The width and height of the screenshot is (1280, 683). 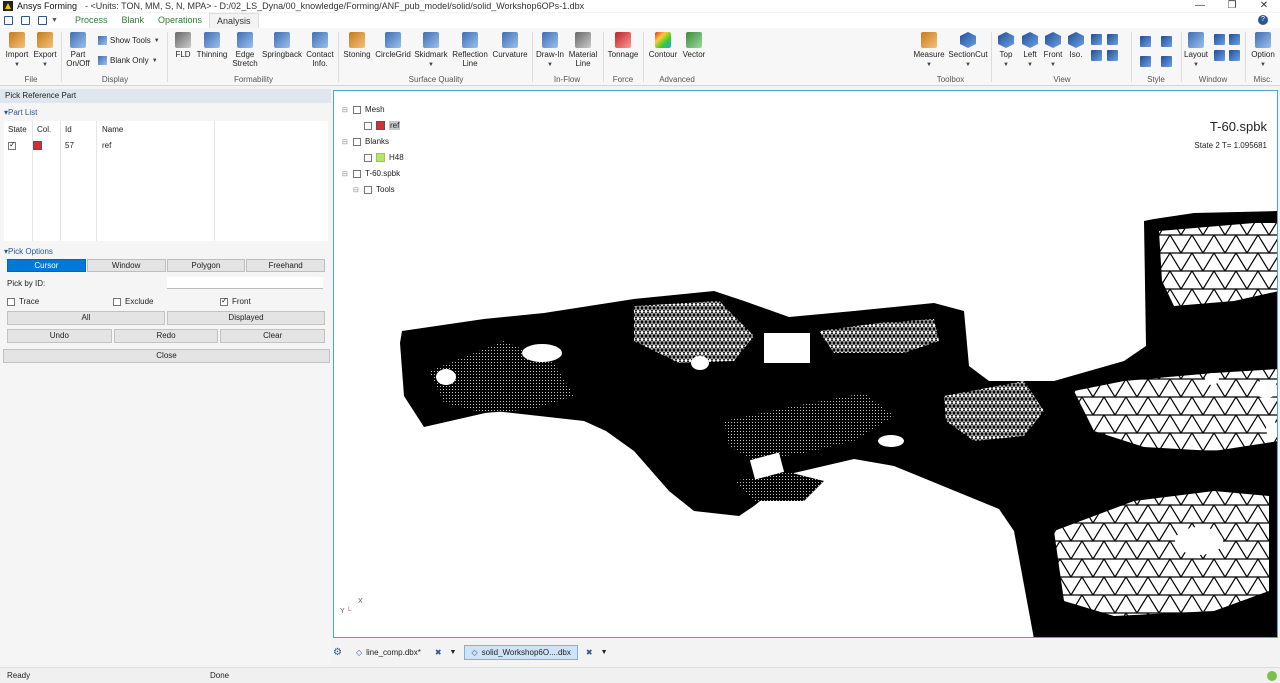 What do you see at coordinates (46, 265) in the screenshot?
I see `pick-mode-cursor: Cursor` at bounding box center [46, 265].